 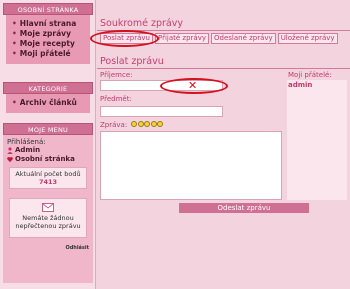 What do you see at coordinates (124, 38) in the screenshot?
I see `annotation-oval-tab` at bounding box center [124, 38].